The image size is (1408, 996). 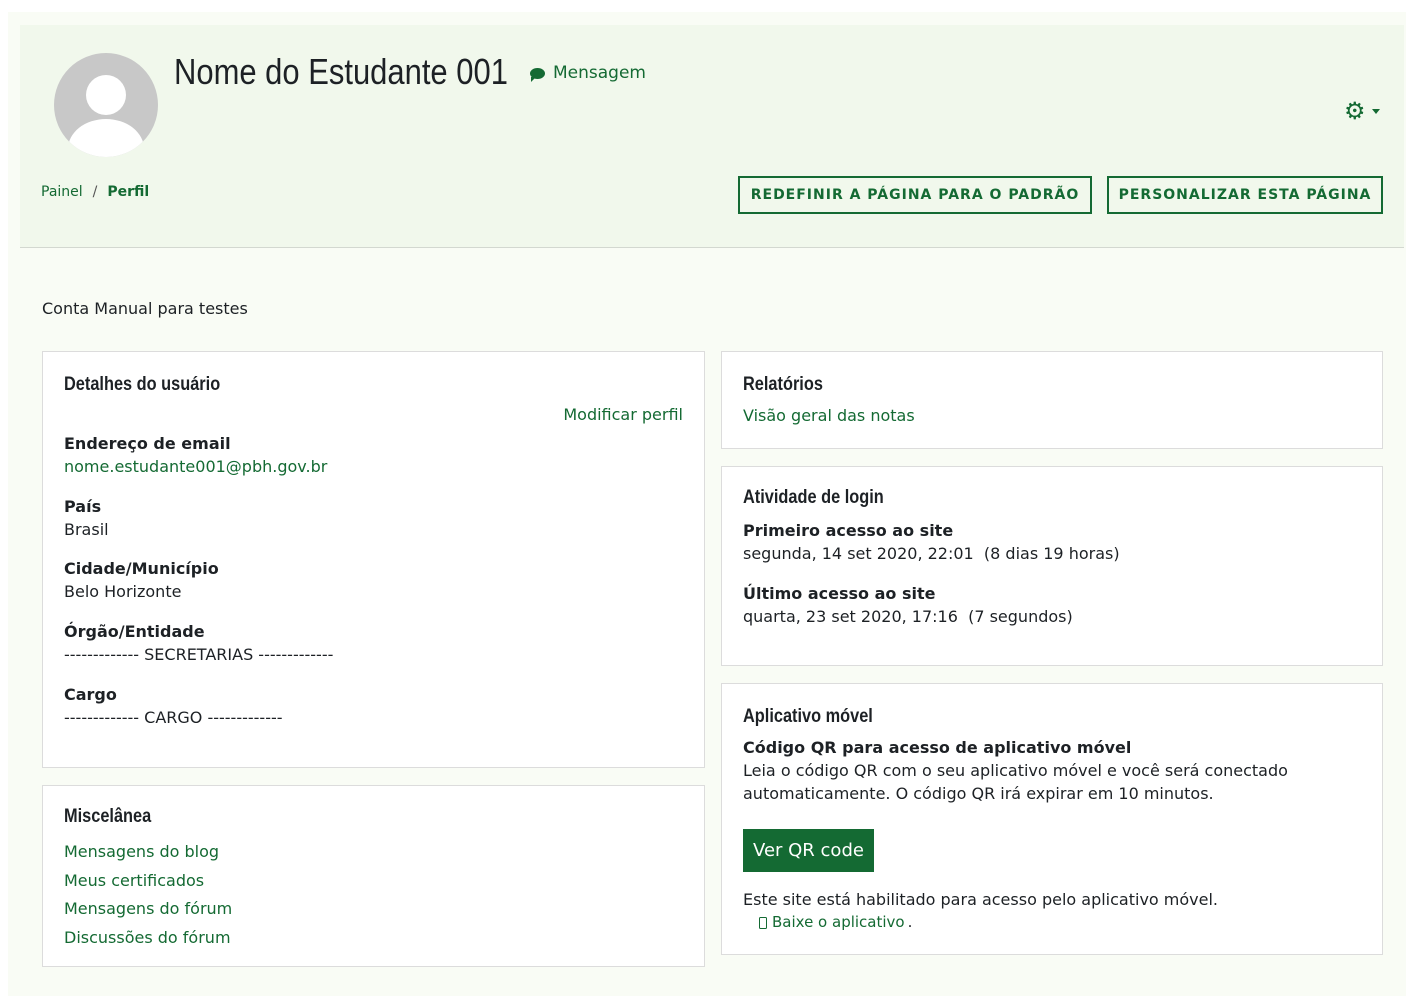 What do you see at coordinates (145, 308) in the screenshot?
I see `account-description: Conta Manual para testes` at bounding box center [145, 308].